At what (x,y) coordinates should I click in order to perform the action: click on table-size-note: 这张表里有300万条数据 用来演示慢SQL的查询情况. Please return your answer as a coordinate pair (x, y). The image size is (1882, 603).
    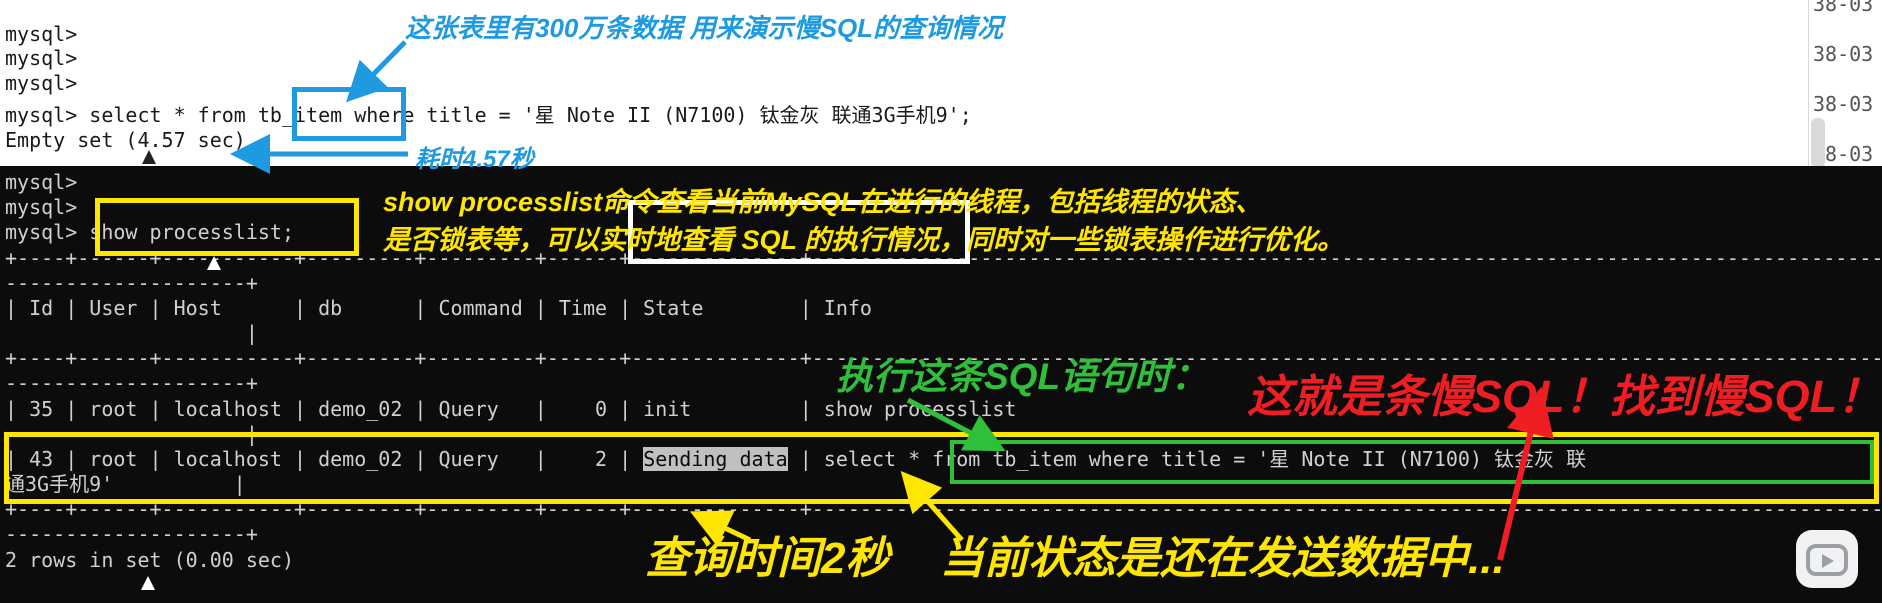
    Looking at the image, I should click on (704, 28).